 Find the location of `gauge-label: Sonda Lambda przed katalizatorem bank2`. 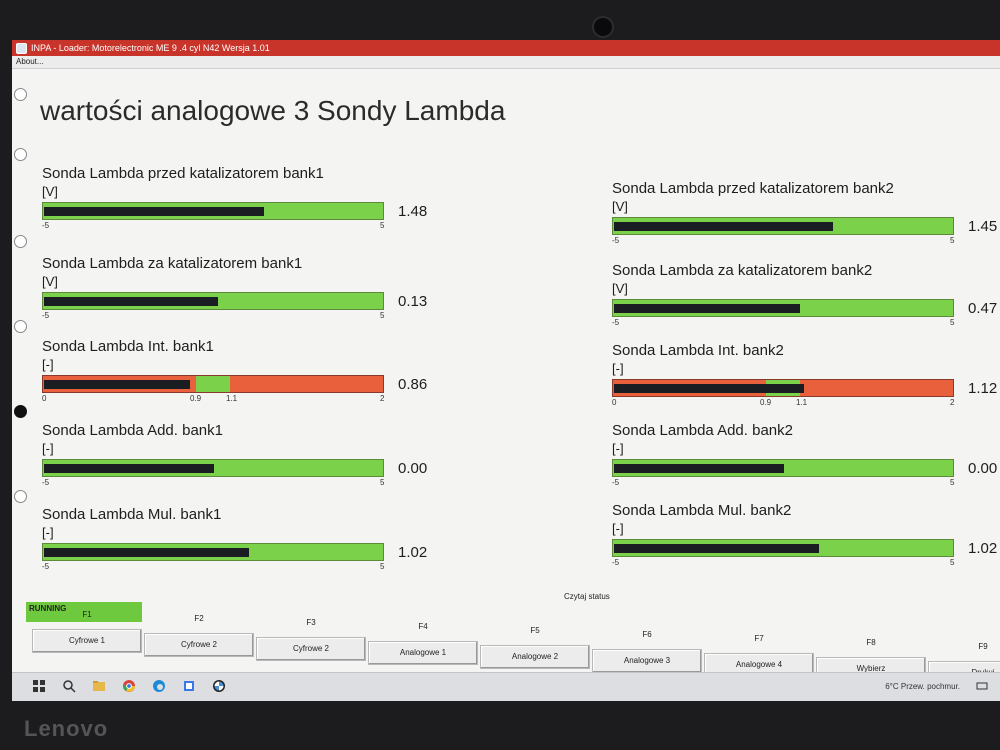

gauge-label: Sonda Lambda przed katalizatorem bank2 is located at coordinates (753, 188).